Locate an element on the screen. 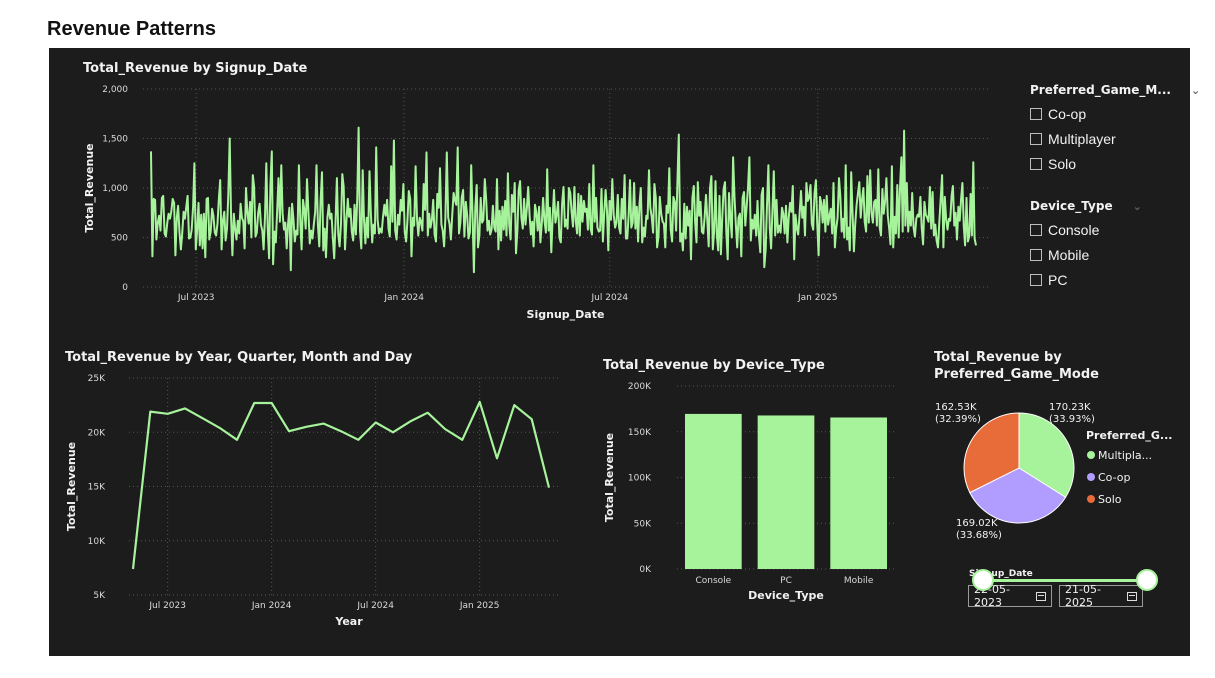 The height and width of the screenshot is (678, 1215). y-tick-label: 50K is located at coordinates (643, 524).